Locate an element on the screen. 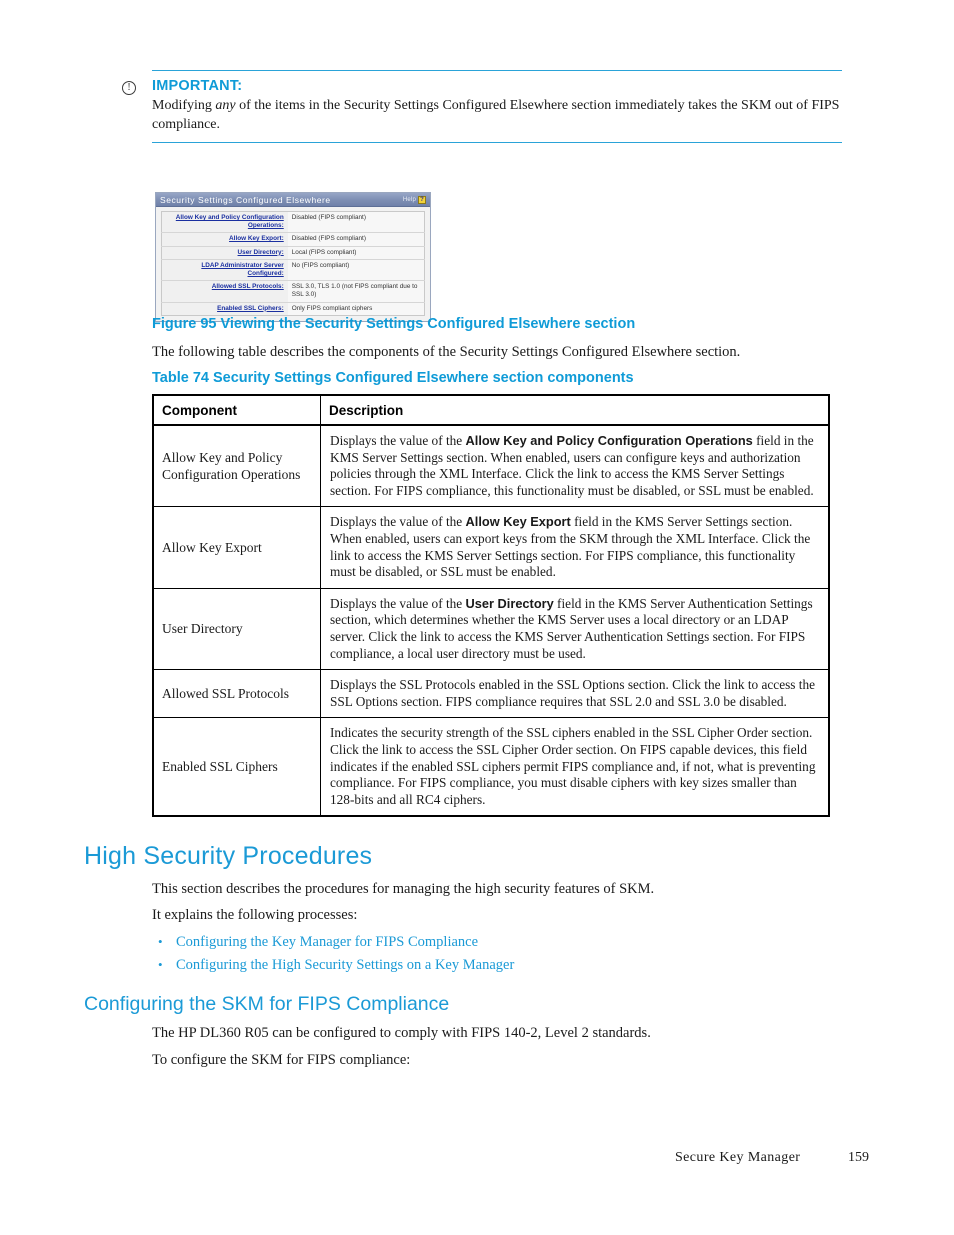 The image size is (954, 1235). column-header-description: Description is located at coordinates (575, 410).